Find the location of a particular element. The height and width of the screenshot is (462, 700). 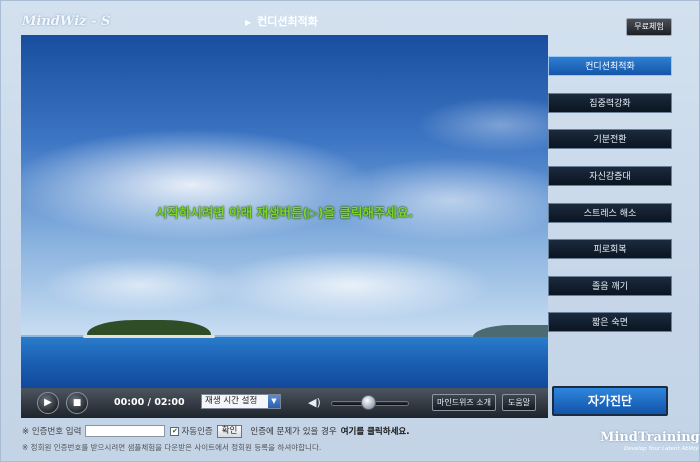

island is located at coordinates (149, 328).